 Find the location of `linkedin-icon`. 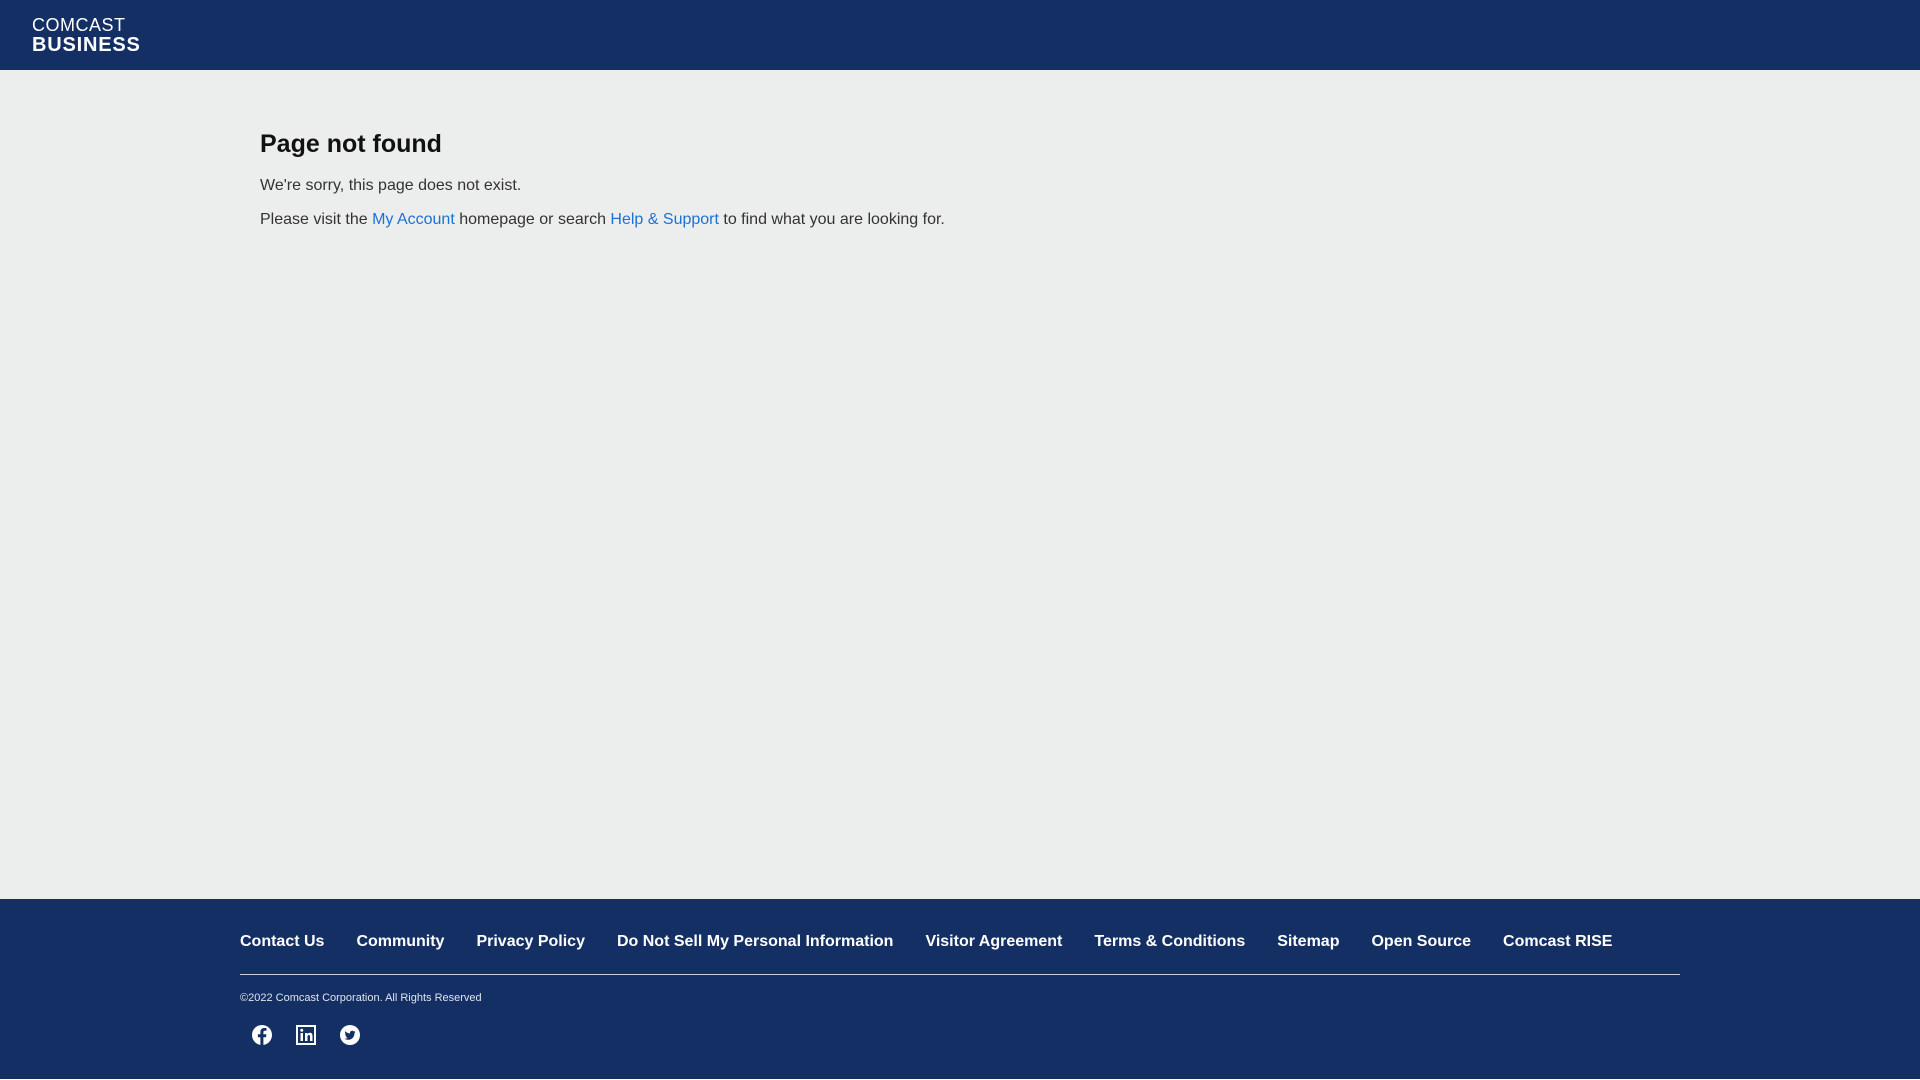

linkedin-icon is located at coordinates (306, 1035).